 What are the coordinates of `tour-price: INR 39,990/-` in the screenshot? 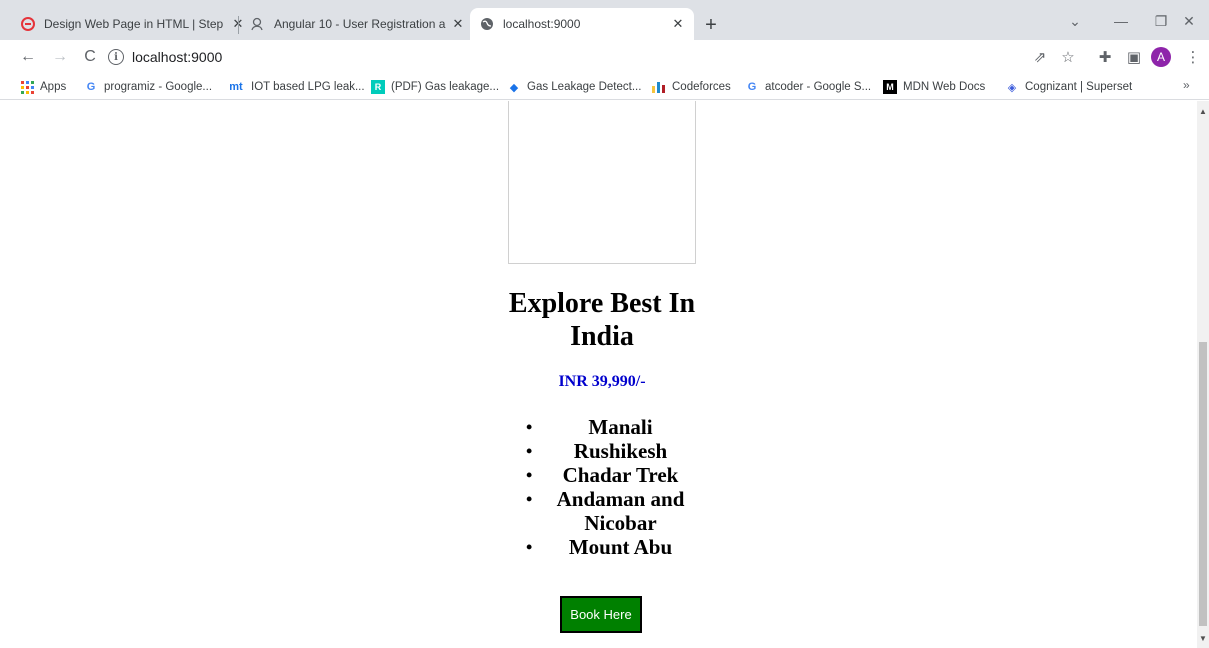 It's located at (602, 381).